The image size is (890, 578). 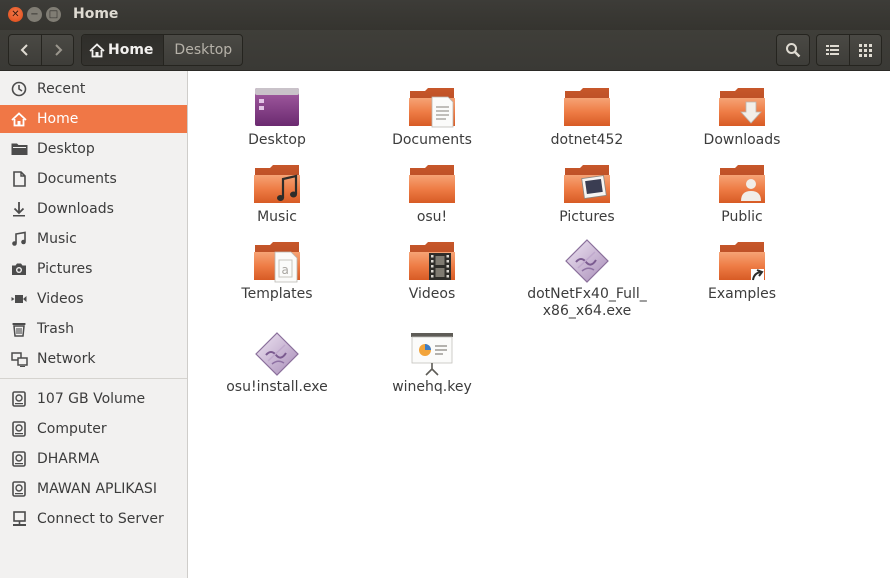 I want to click on sidebar-item-label: 107 GB Volume, so click(x=91, y=399).